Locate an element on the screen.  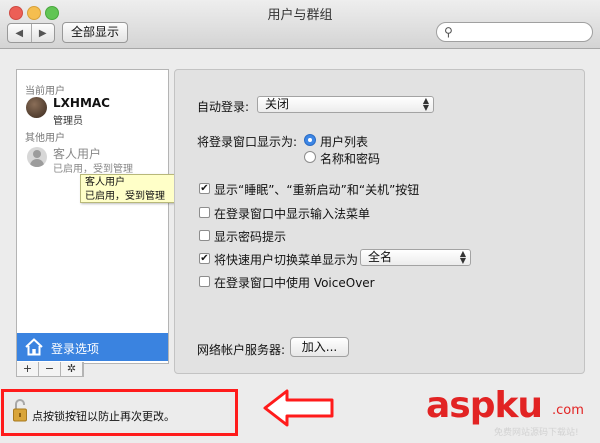
forward-button: ▶ is located at coordinates (42, 33).